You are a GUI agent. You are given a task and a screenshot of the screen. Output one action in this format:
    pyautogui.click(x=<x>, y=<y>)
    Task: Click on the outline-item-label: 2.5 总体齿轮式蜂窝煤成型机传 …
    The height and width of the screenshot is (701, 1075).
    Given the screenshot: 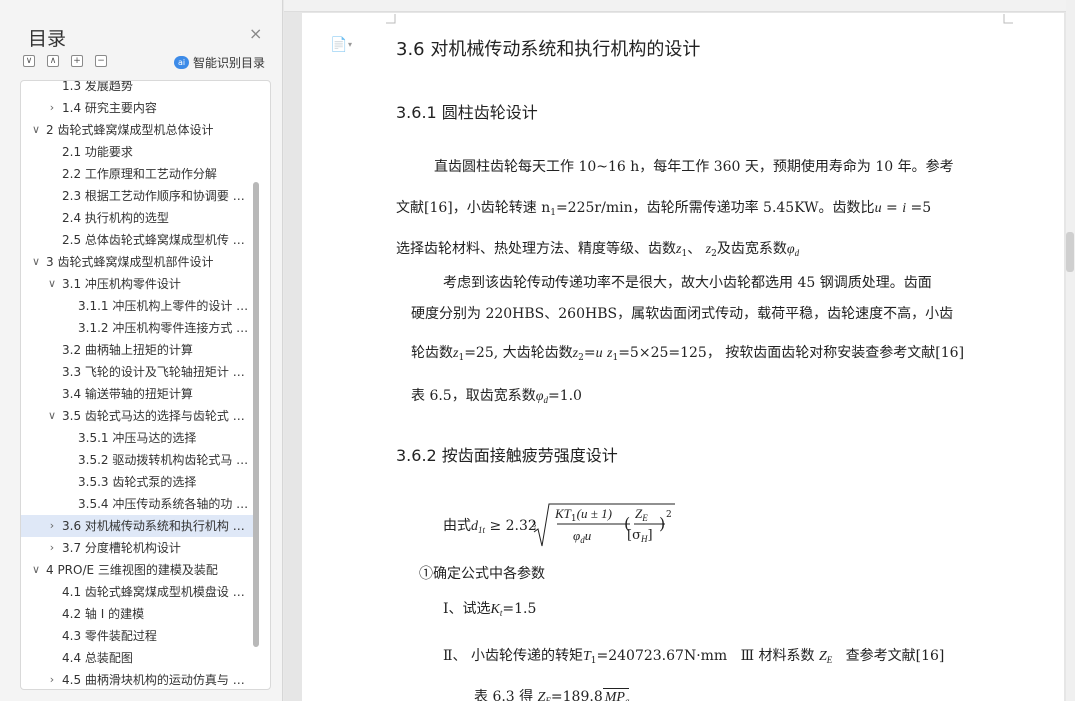 What is the action you would take?
    pyautogui.click(x=153, y=240)
    